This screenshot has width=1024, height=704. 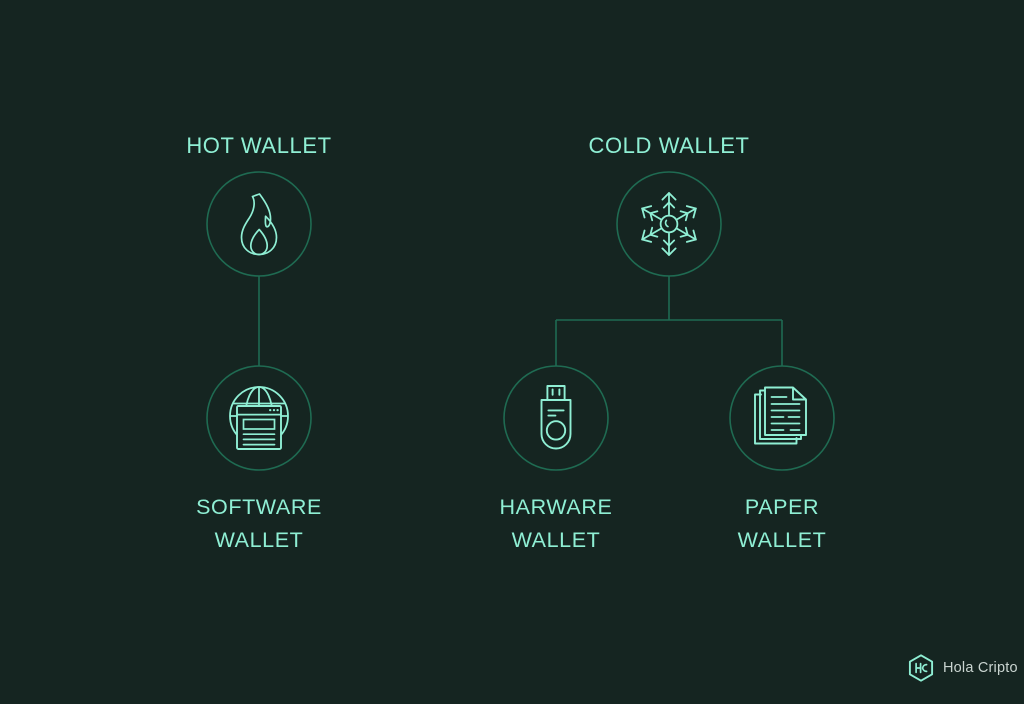 I want to click on node-hot-wallet, so click(x=259, y=224).